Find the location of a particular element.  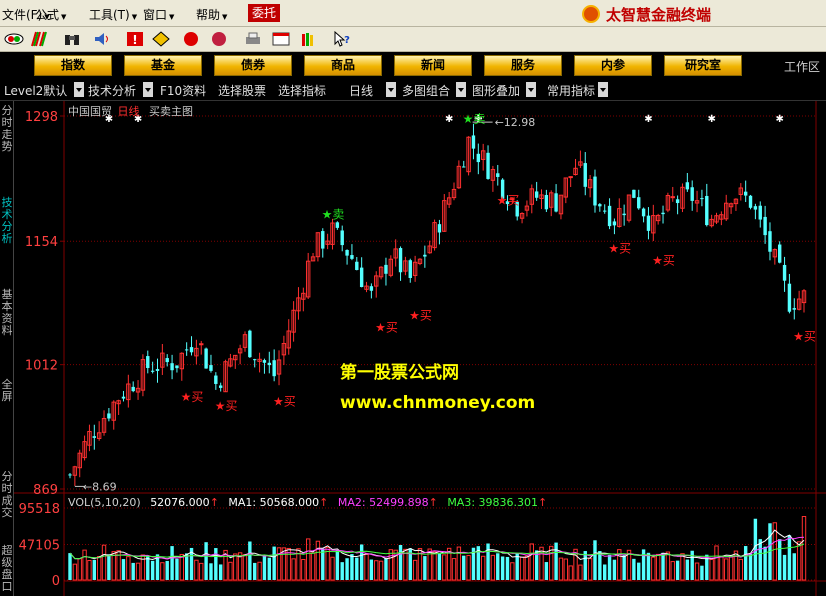

vol-tick-label: 95518 is located at coordinates (39, 509).